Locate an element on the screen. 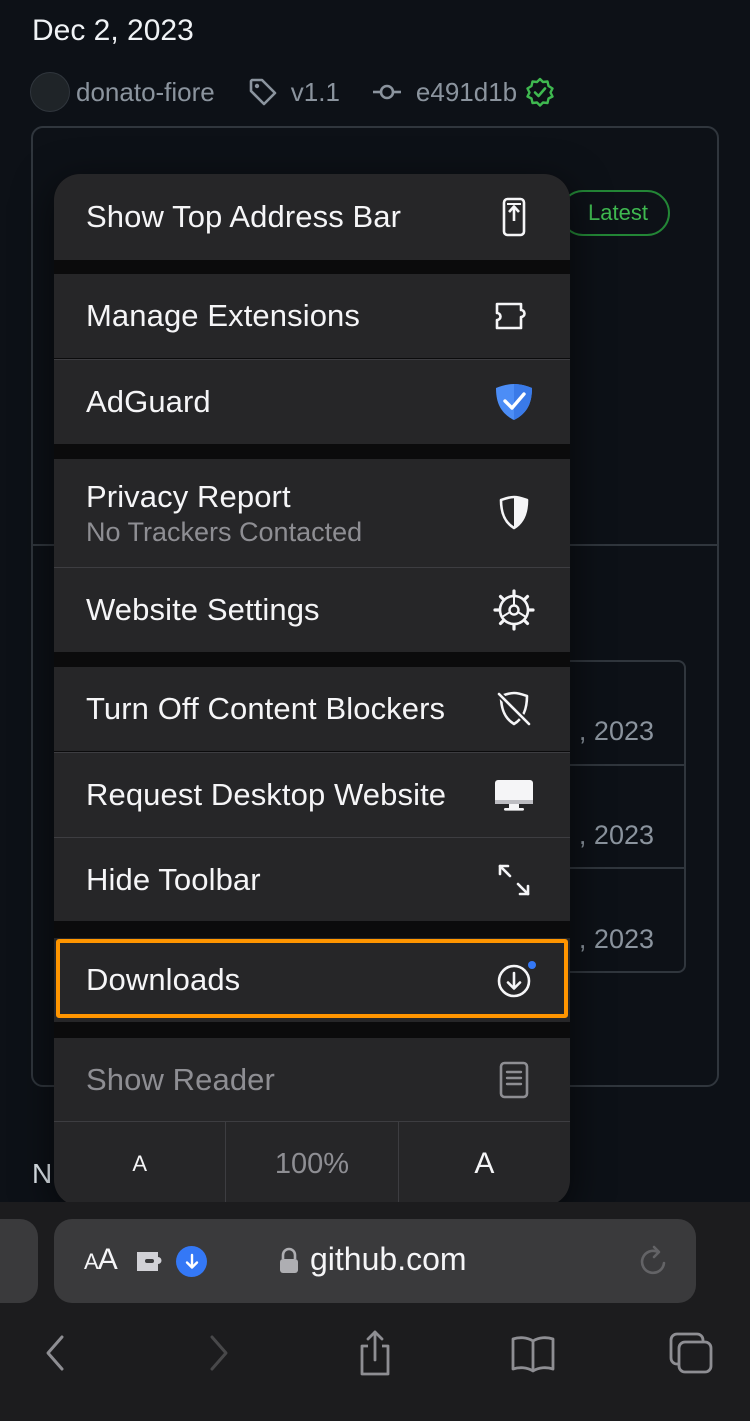 The height and width of the screenshot is (1421, 750). share-icon is located at coordinates (375, 1353).